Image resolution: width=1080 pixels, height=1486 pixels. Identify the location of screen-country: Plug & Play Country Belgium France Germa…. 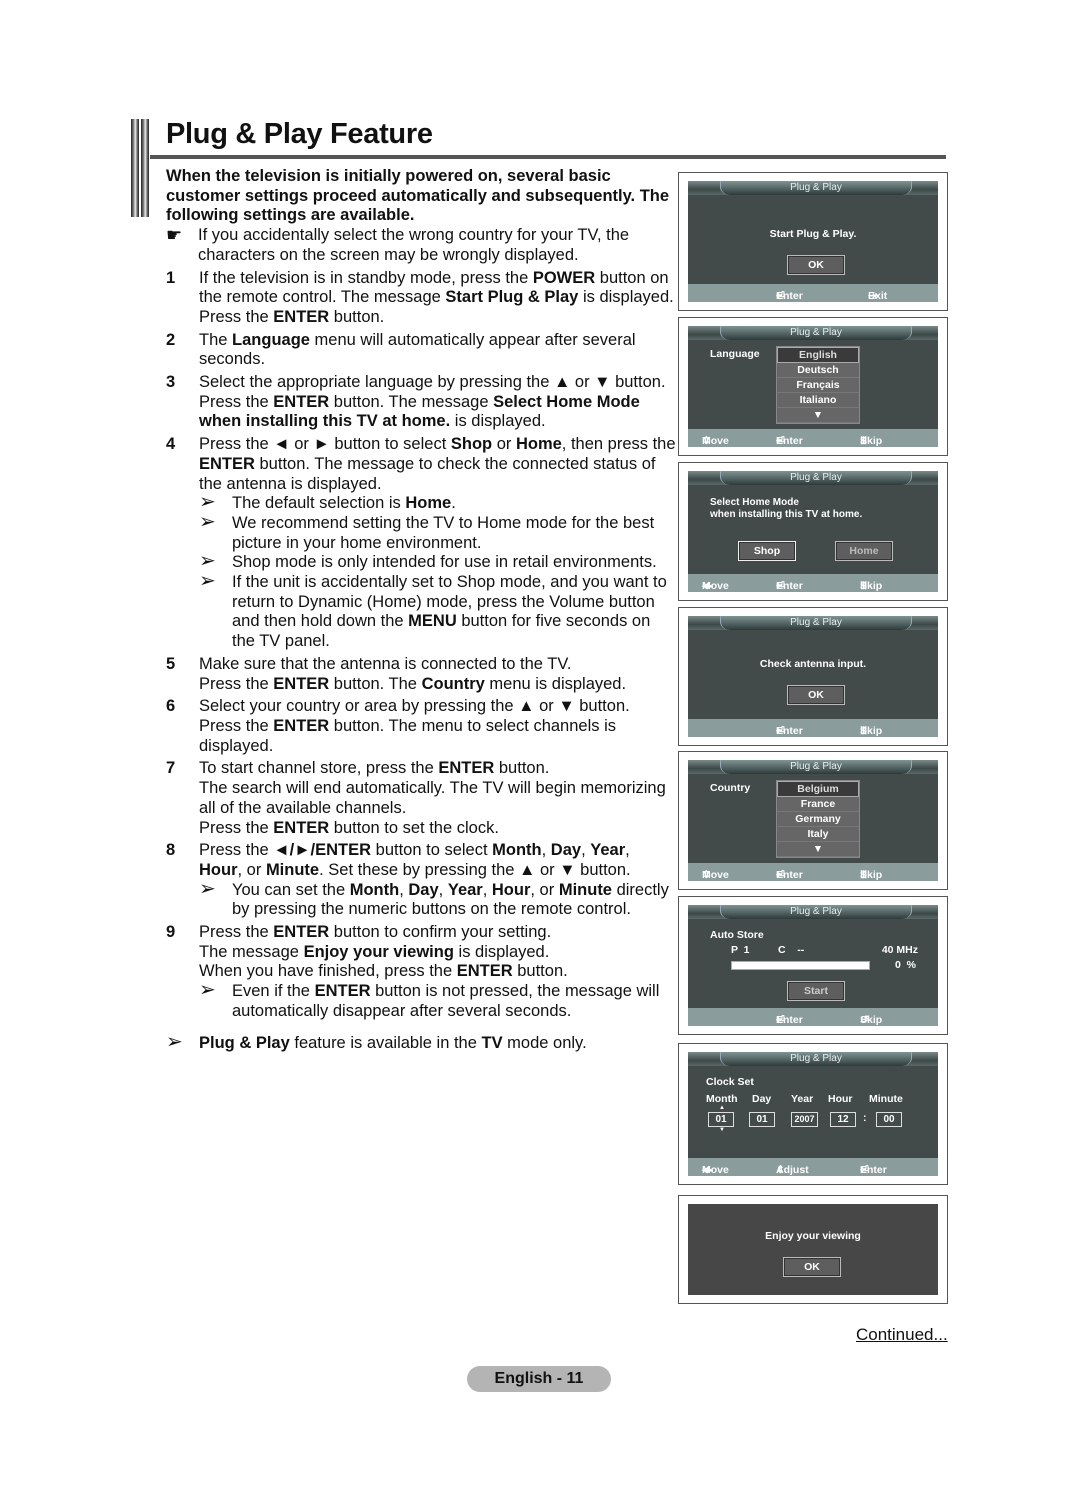
(813, 820).